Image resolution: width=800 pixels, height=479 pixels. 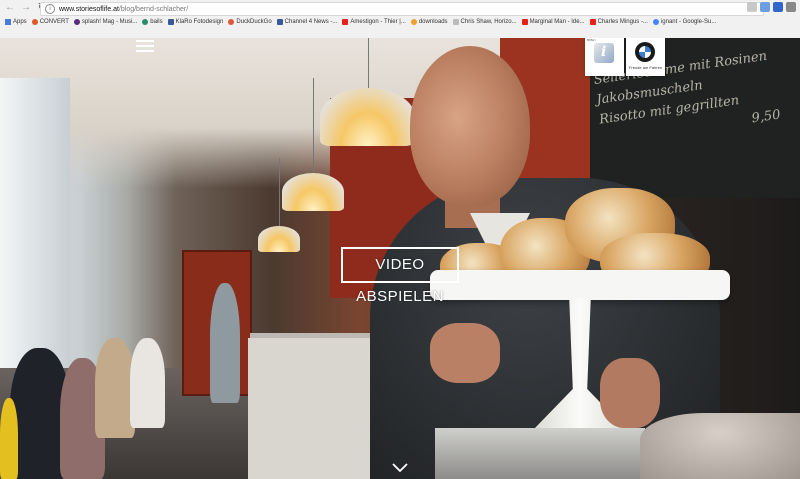 I want to click on diners, so click(x=120, y=381).